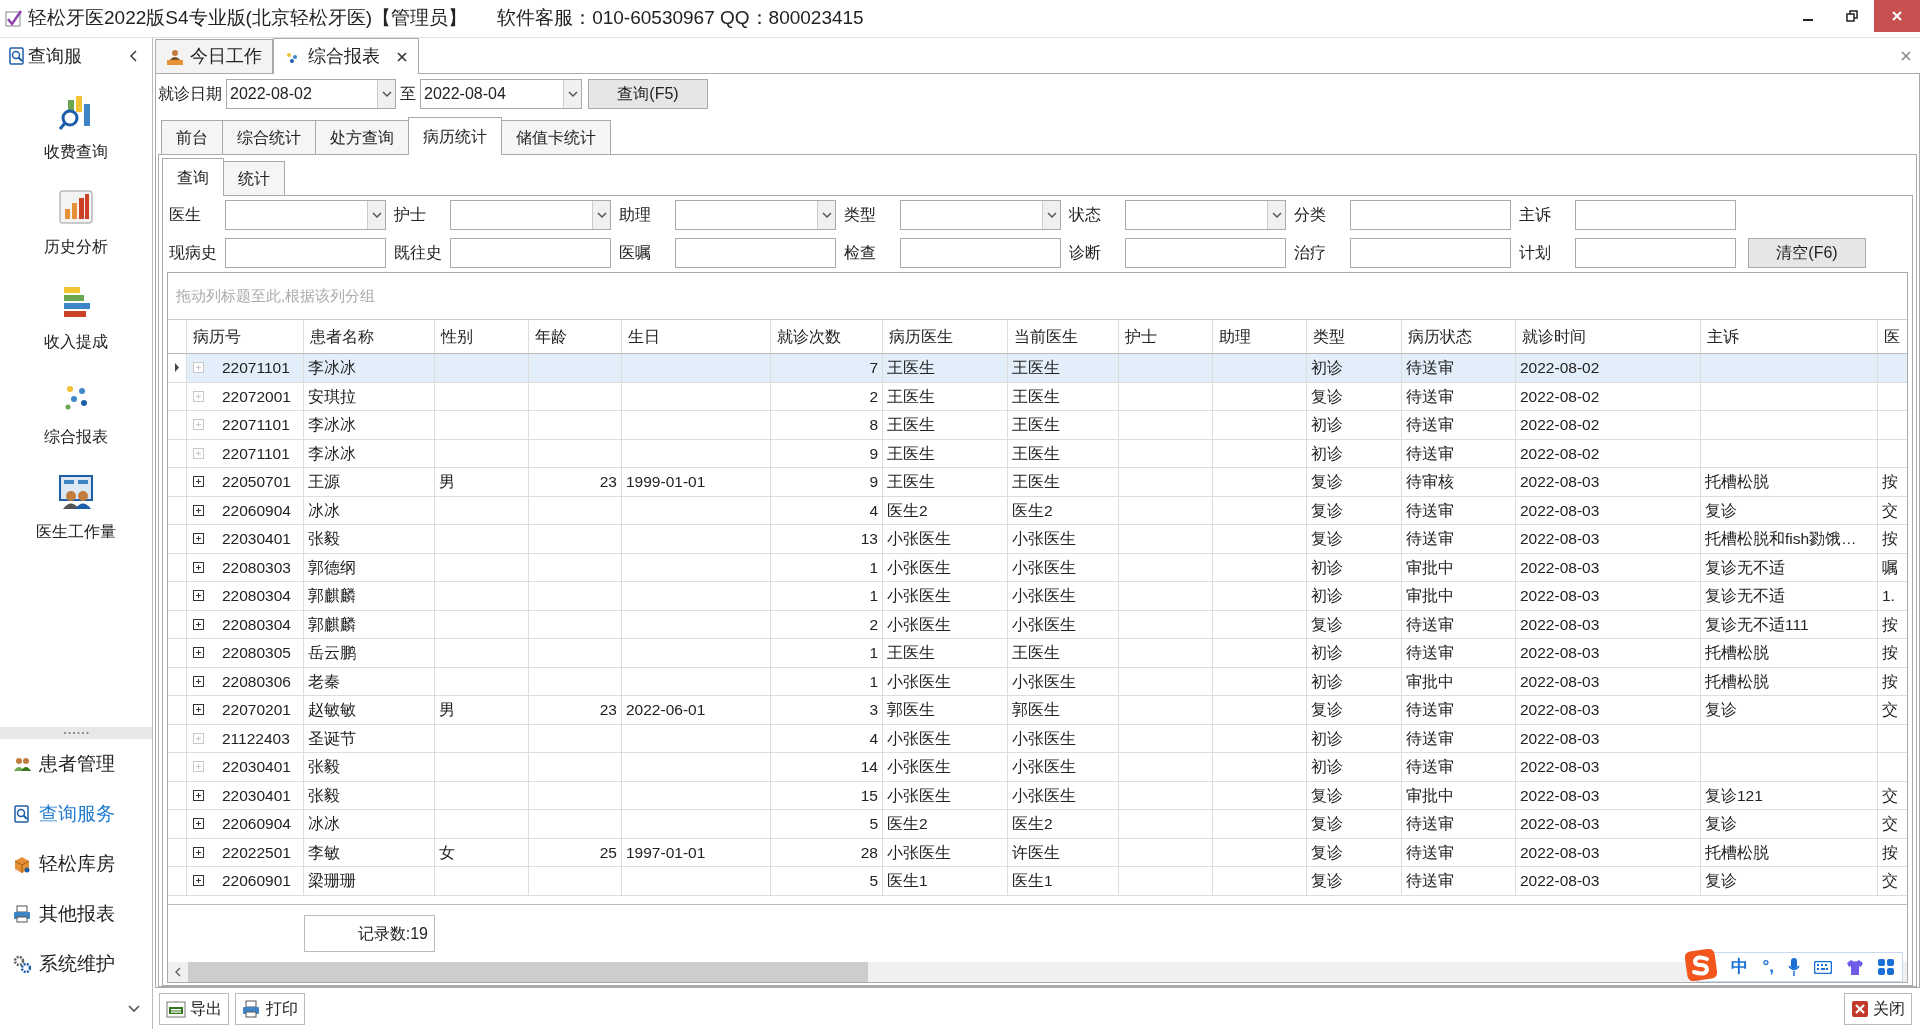 This screenshot has height=1029, width=1920. Describe the element at coordinates (1560, 425) in the screenshot. I see `table-cell-text: 2022-08-02` at that location.